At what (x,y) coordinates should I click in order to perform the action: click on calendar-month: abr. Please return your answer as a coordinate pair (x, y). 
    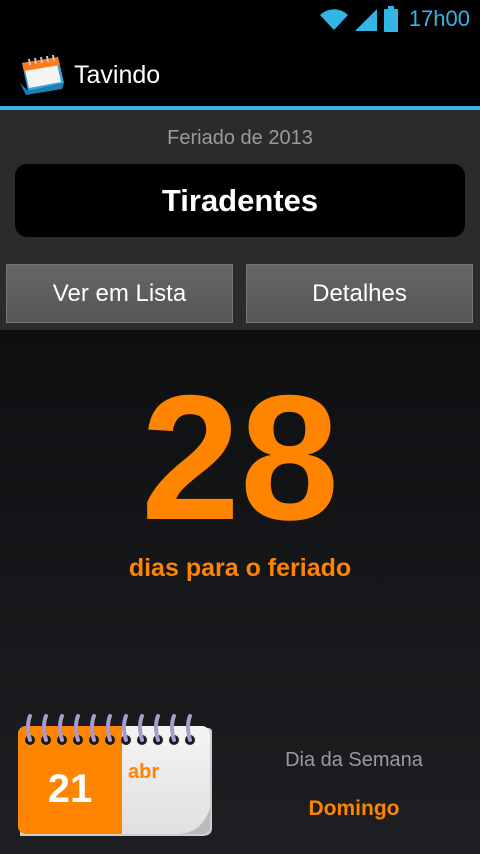
    Looking at the image, I should click on (144, 772).